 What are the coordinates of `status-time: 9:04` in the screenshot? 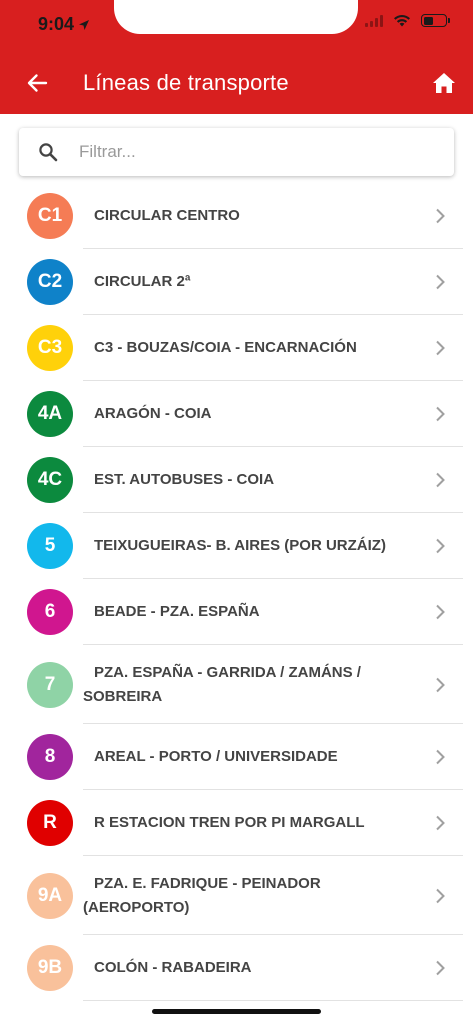 It's located at (64, 24).